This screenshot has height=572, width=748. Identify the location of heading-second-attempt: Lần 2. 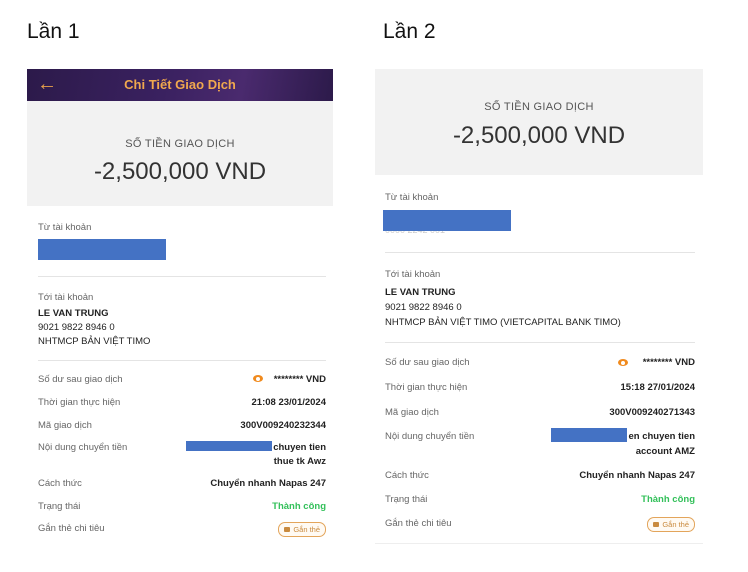
(409, 31).